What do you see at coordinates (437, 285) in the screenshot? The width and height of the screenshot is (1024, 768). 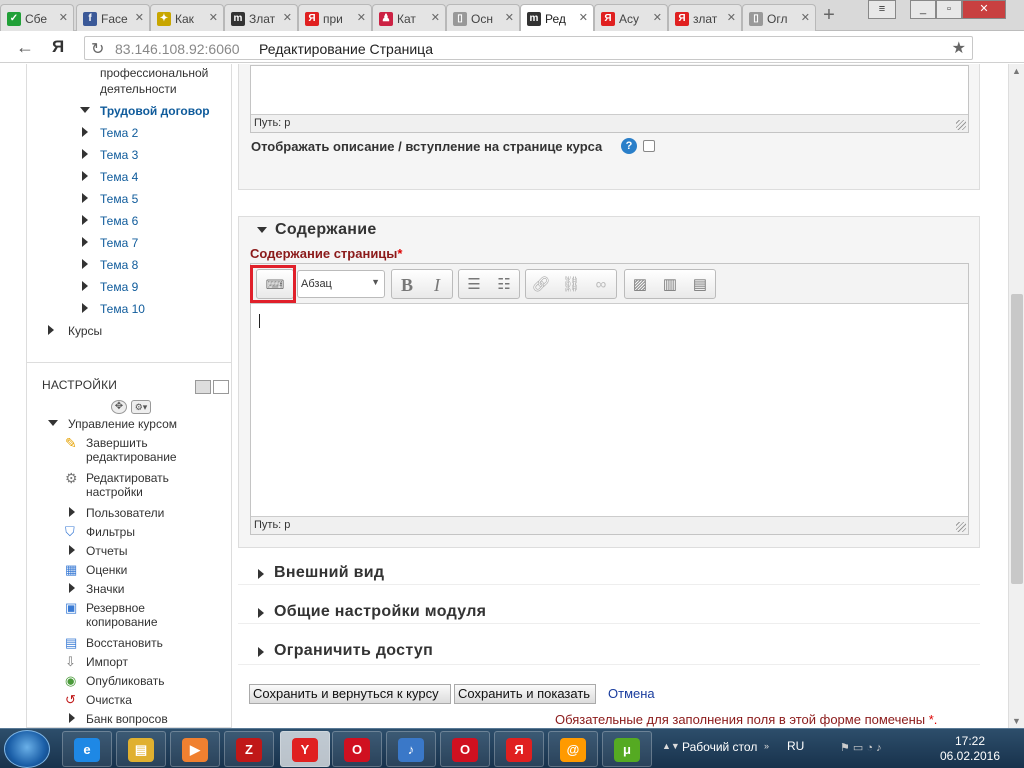 I see `italic-icon: I` at bounding box center [437, 285].